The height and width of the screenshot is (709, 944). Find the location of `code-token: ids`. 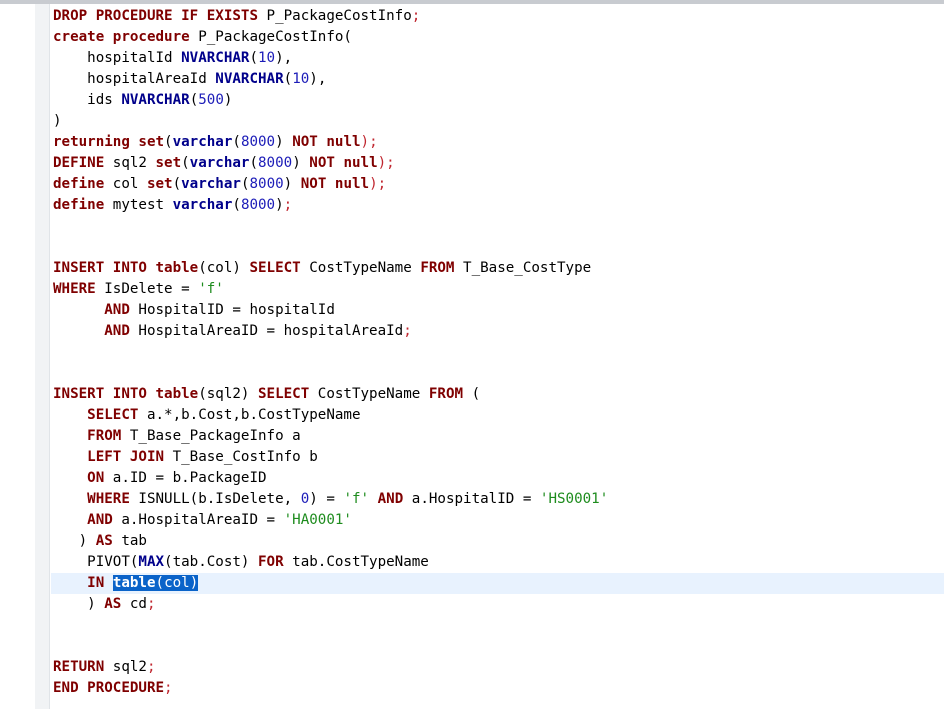

code-token: ids is located at coordinates (87, 100).